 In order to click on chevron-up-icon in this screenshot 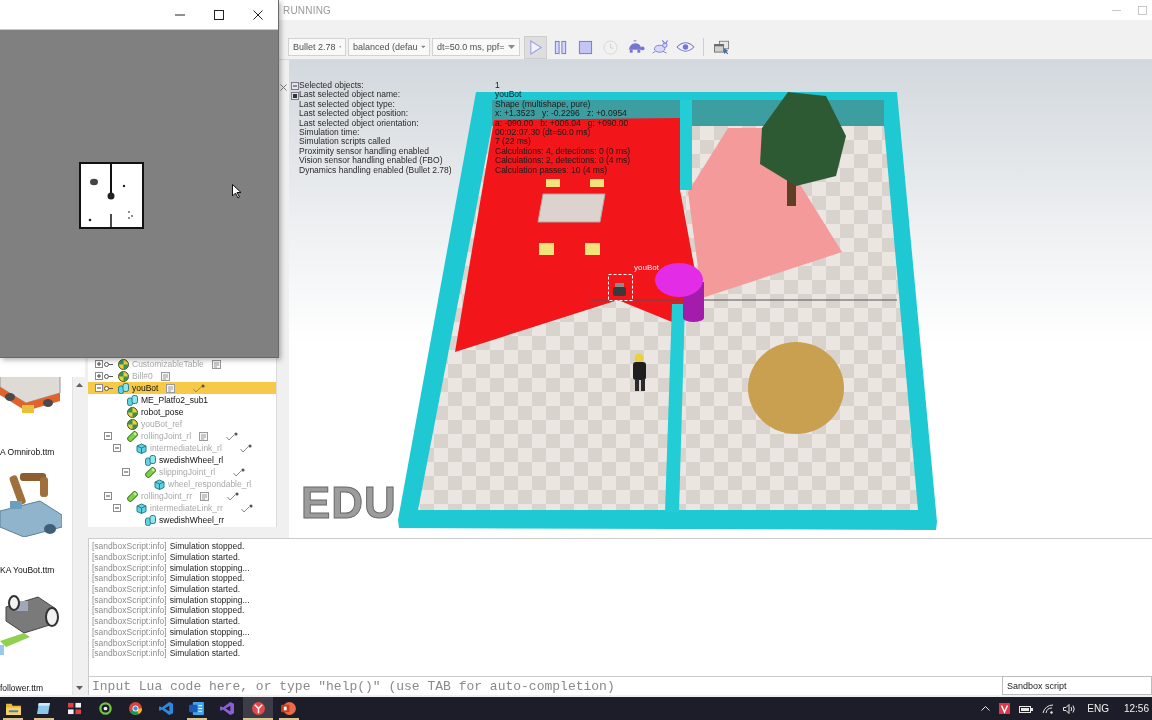, I will do `click(986, 708)`.